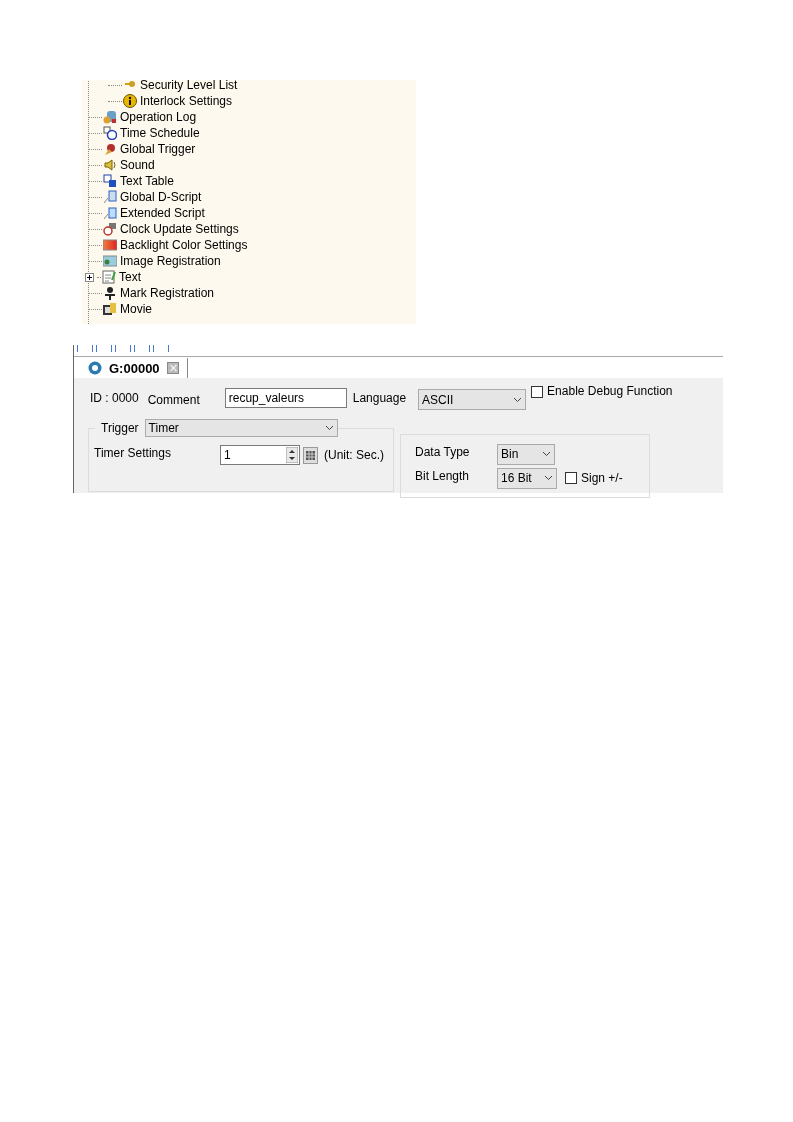  Describe the element at coordinates (110, 149) in the screenshot. I see `ball-icon` at that location.